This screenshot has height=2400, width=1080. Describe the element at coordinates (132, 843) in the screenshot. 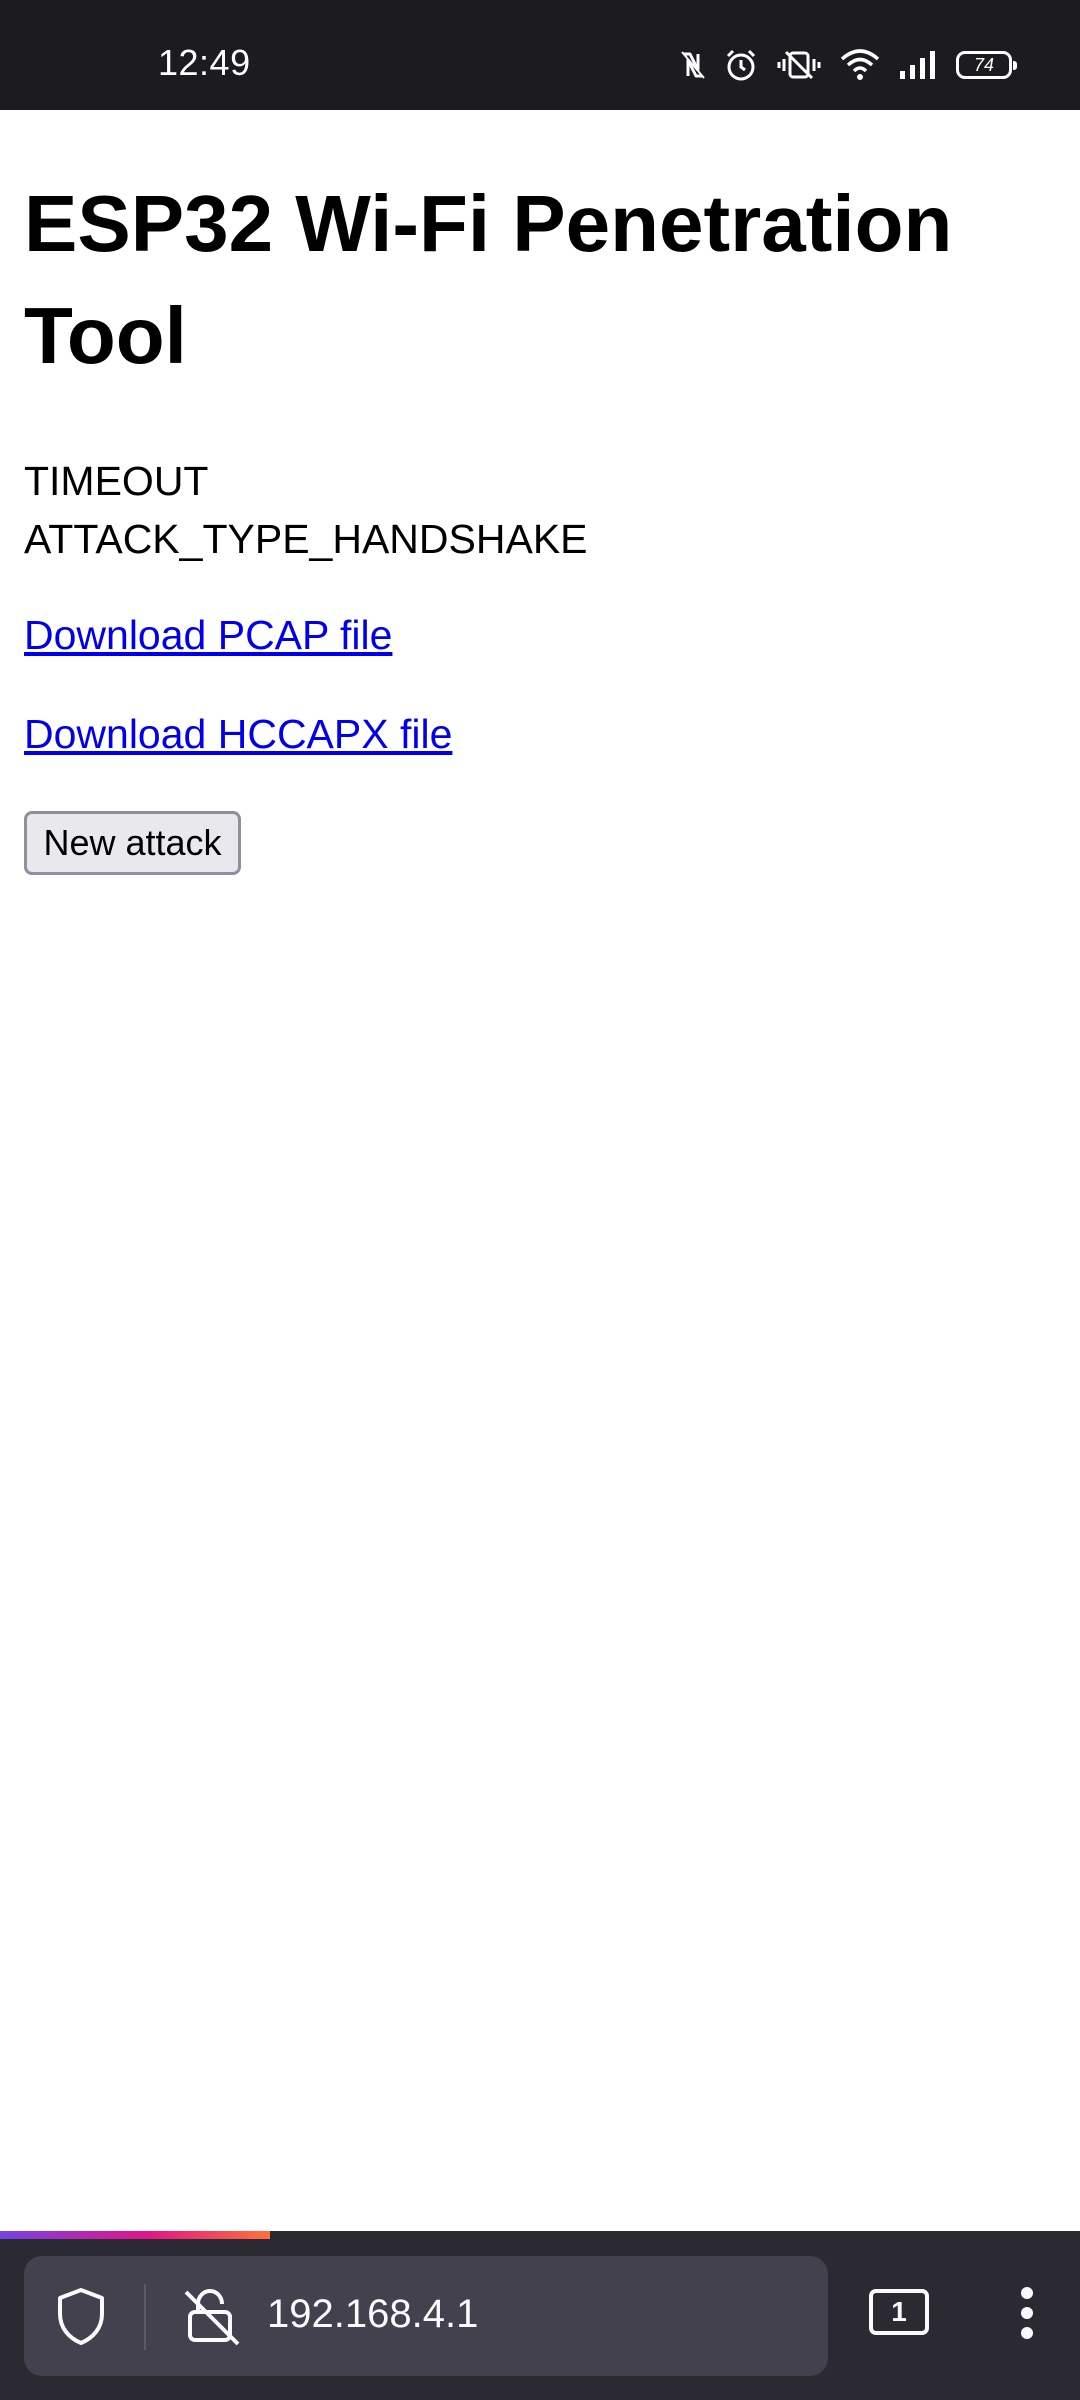

I see `new-attack-button: New attack` at that location.